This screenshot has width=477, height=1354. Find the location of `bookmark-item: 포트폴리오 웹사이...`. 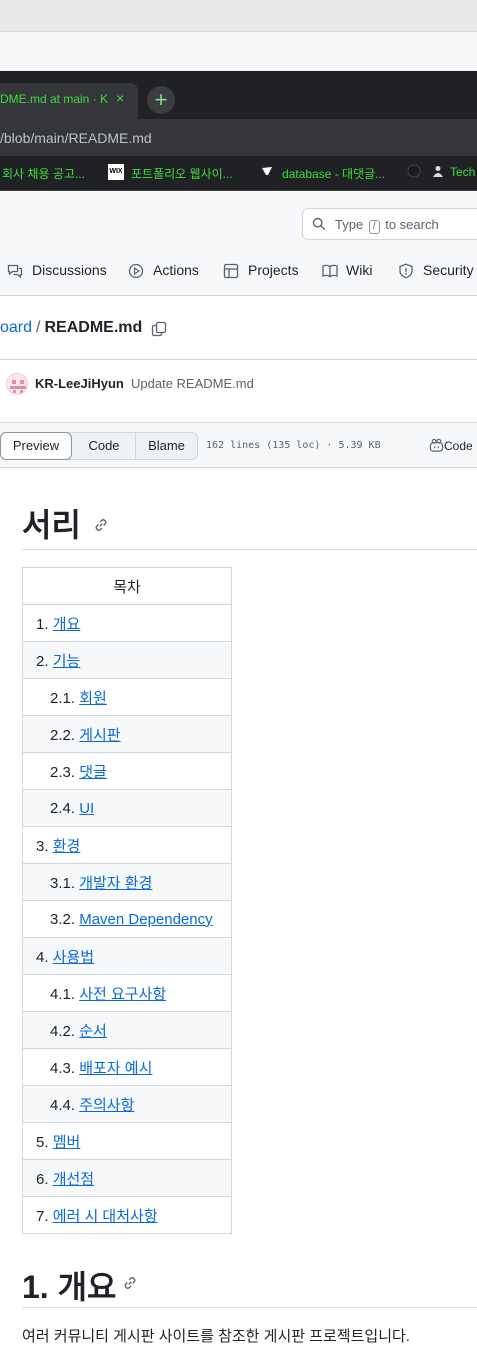

bookmark-item: 포트폴리오 웹사이... is located at coordinates (182, 173).